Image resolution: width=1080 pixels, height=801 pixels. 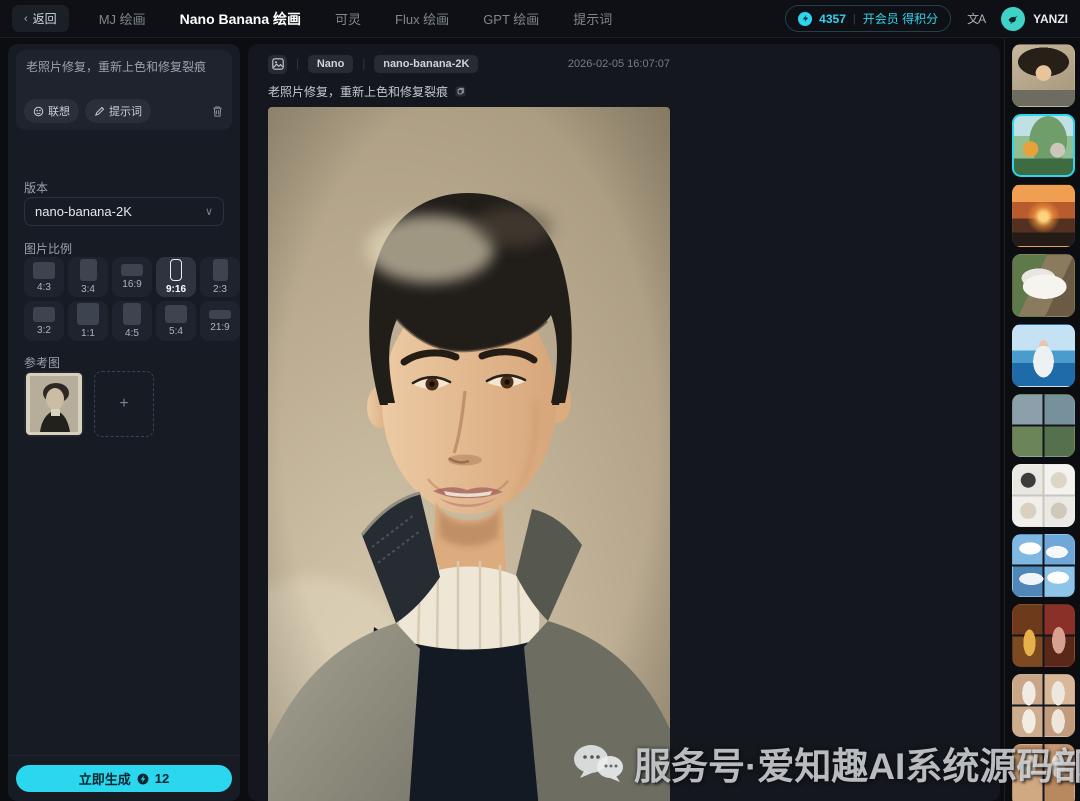 I want to click on history-thumbnail-stream-rocks-grid, so click(x=1043, y=425).